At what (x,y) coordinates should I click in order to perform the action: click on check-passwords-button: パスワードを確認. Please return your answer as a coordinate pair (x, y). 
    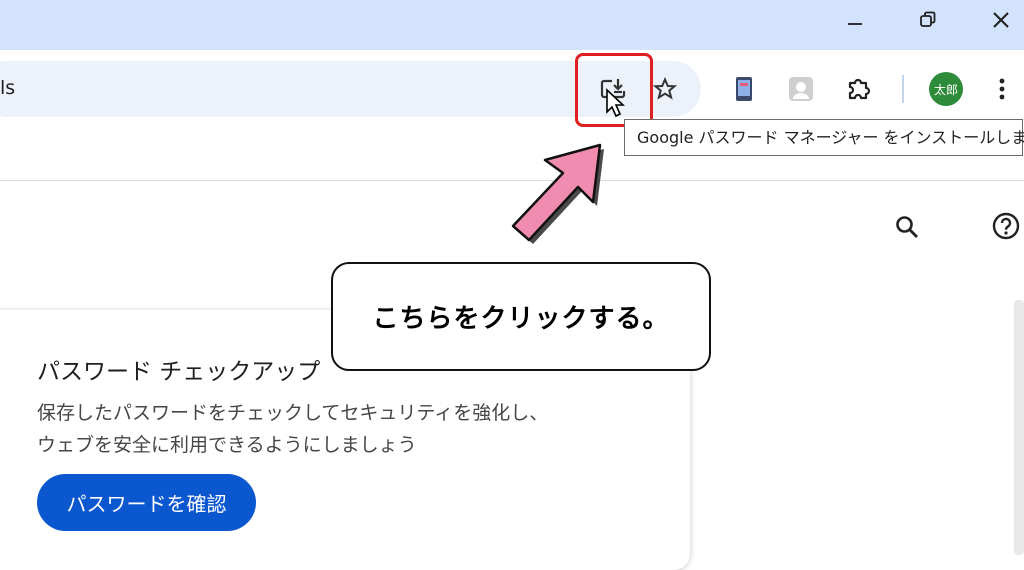
    Looking at the image, I should click on (146, 502).